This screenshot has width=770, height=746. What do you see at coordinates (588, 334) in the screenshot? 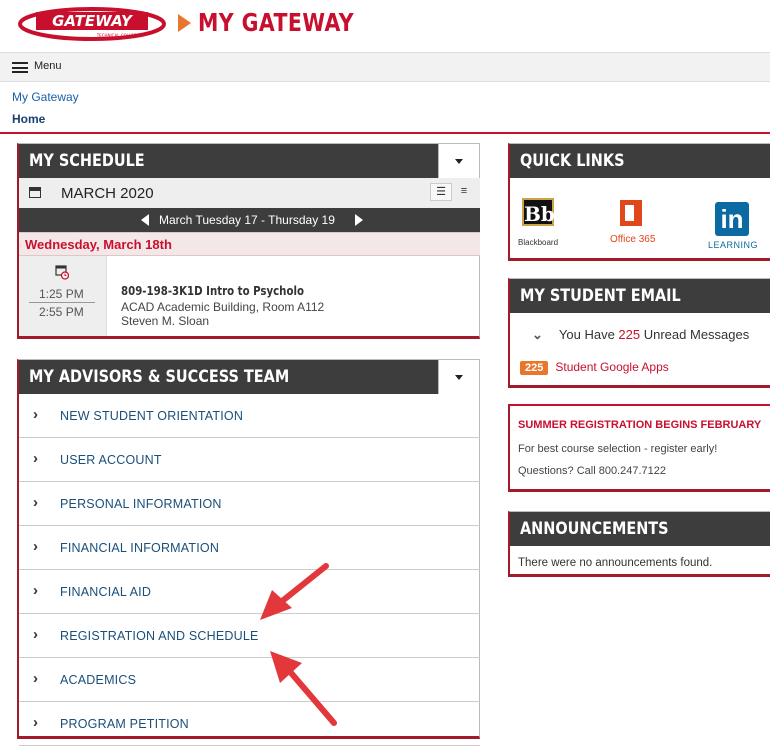
I see `unread-prefix: You Have` at bounding box center [588, 334].